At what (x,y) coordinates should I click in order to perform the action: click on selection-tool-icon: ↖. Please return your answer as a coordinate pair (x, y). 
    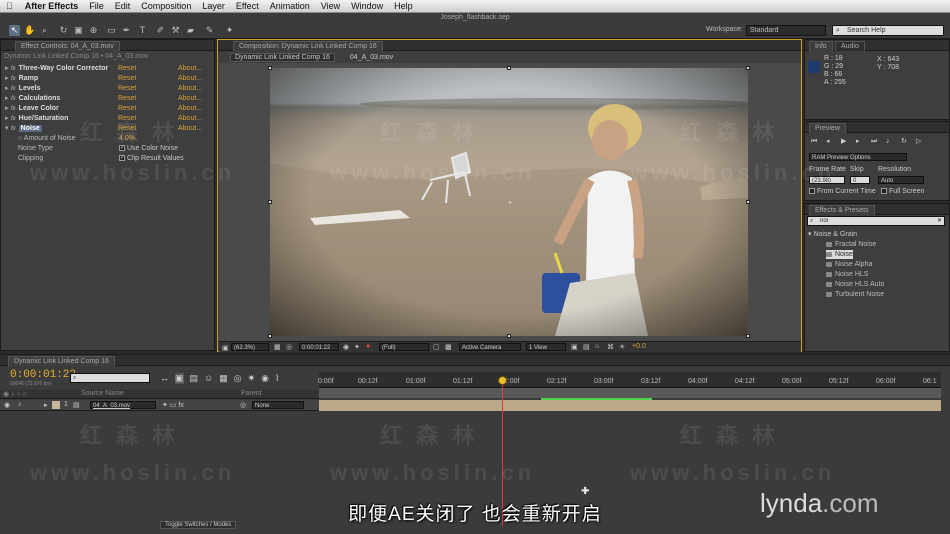
    Looking at the image, I should click on (14, 30).